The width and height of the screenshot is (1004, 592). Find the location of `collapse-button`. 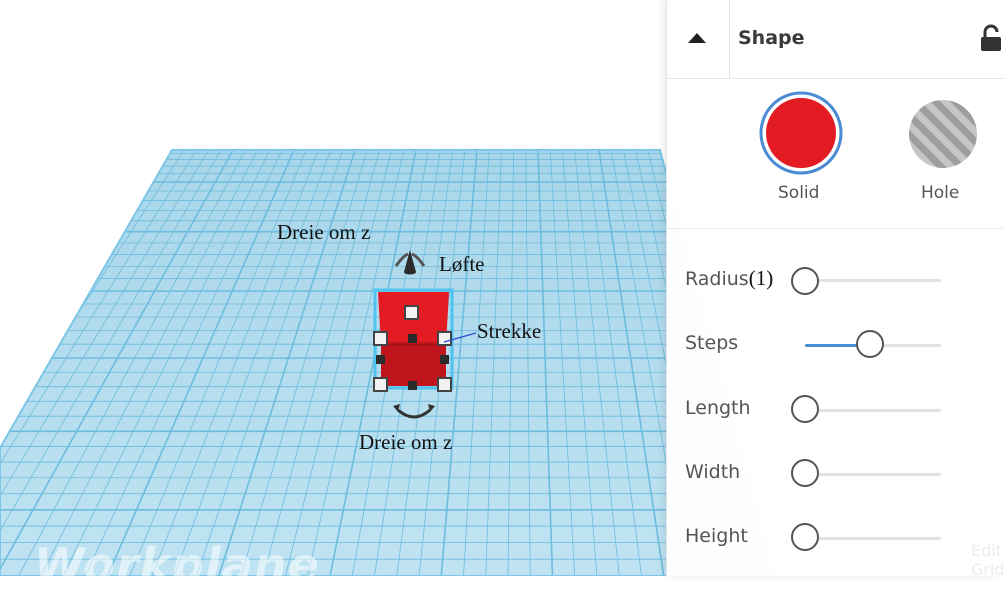

collapse-button is located at coordinates (698, 39).